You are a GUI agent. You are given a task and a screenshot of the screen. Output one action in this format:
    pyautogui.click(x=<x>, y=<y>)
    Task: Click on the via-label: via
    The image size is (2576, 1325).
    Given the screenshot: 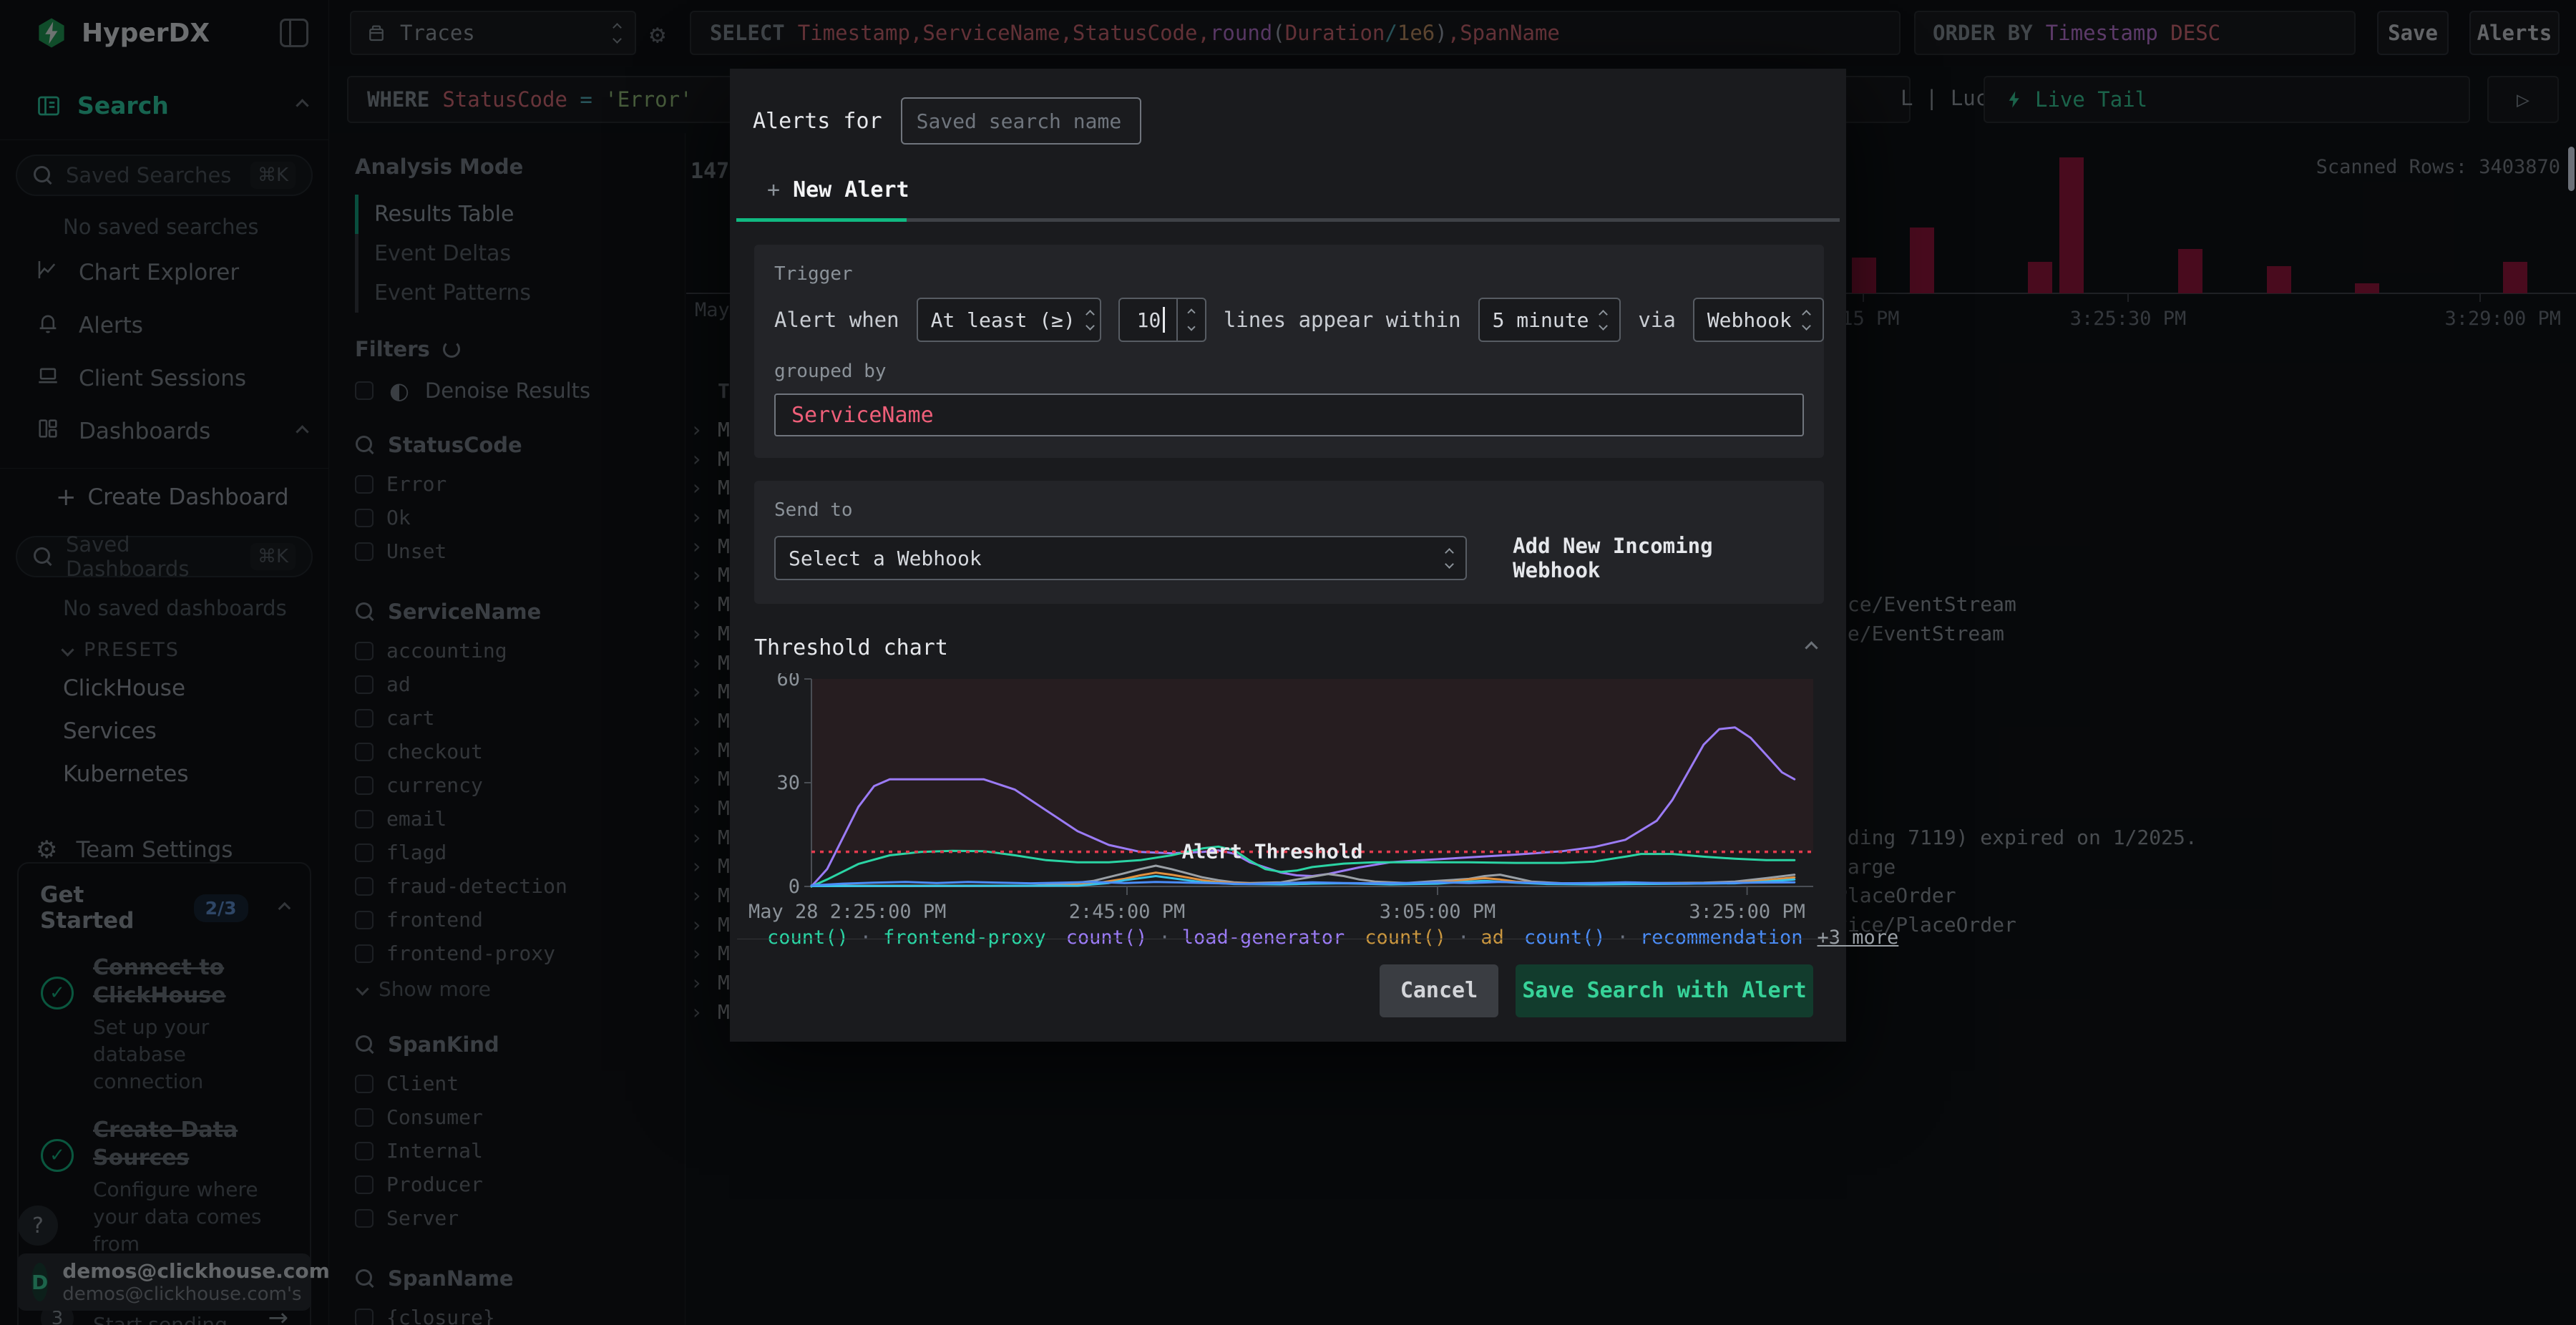 What is the action you would take?
    pyautogui.click(x=1657, y=320)
    